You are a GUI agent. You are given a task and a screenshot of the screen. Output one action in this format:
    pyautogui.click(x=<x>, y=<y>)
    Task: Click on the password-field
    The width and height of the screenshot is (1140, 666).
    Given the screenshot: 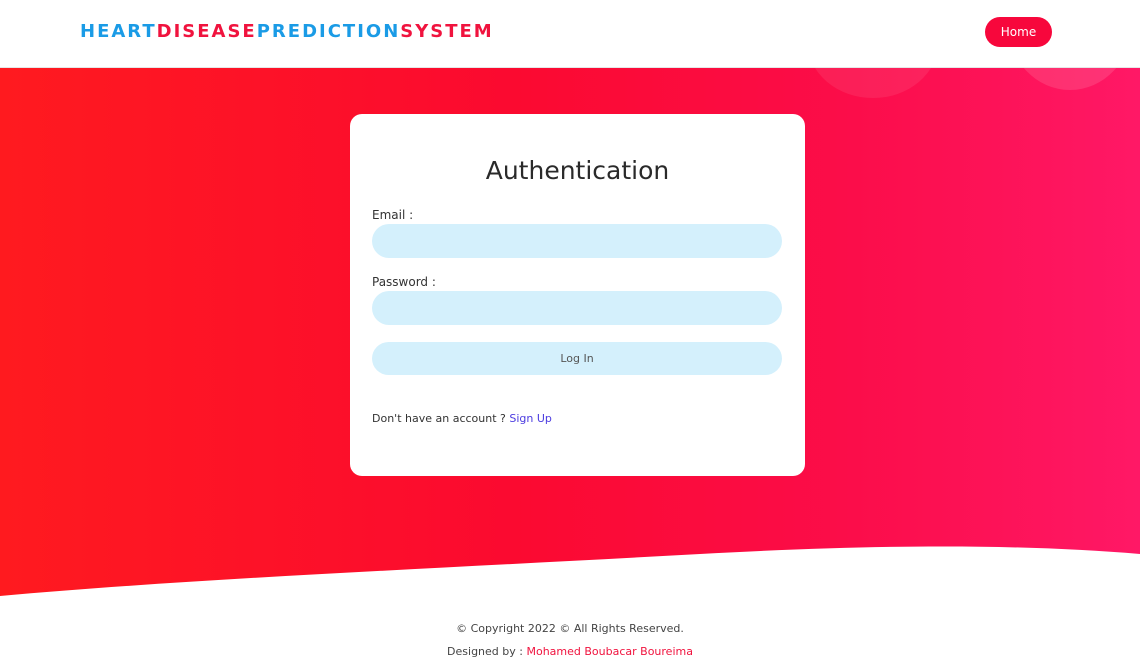 What is the action you would take?
    pyautogui.click(x=577, y=308)
    